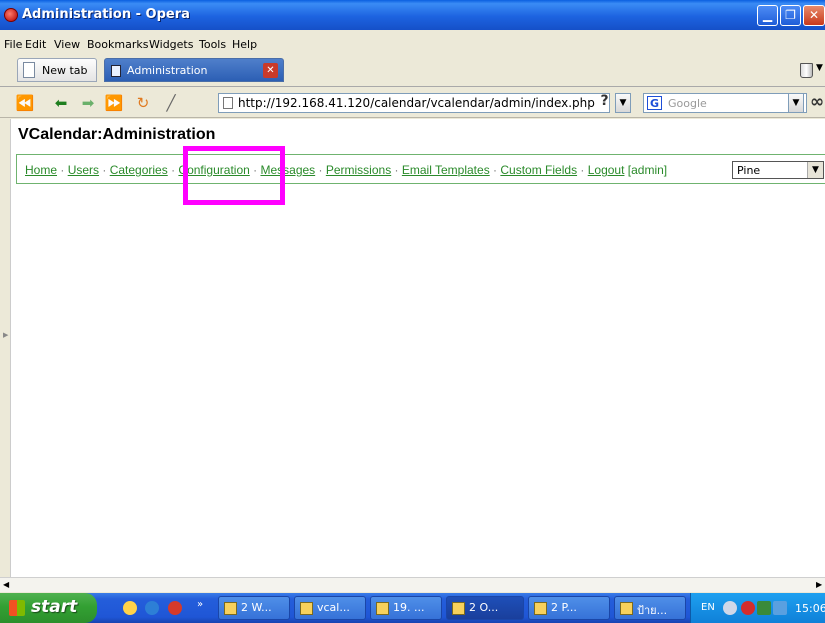  I want to click on tab-administration: Administration ✕, so click(194, 70).